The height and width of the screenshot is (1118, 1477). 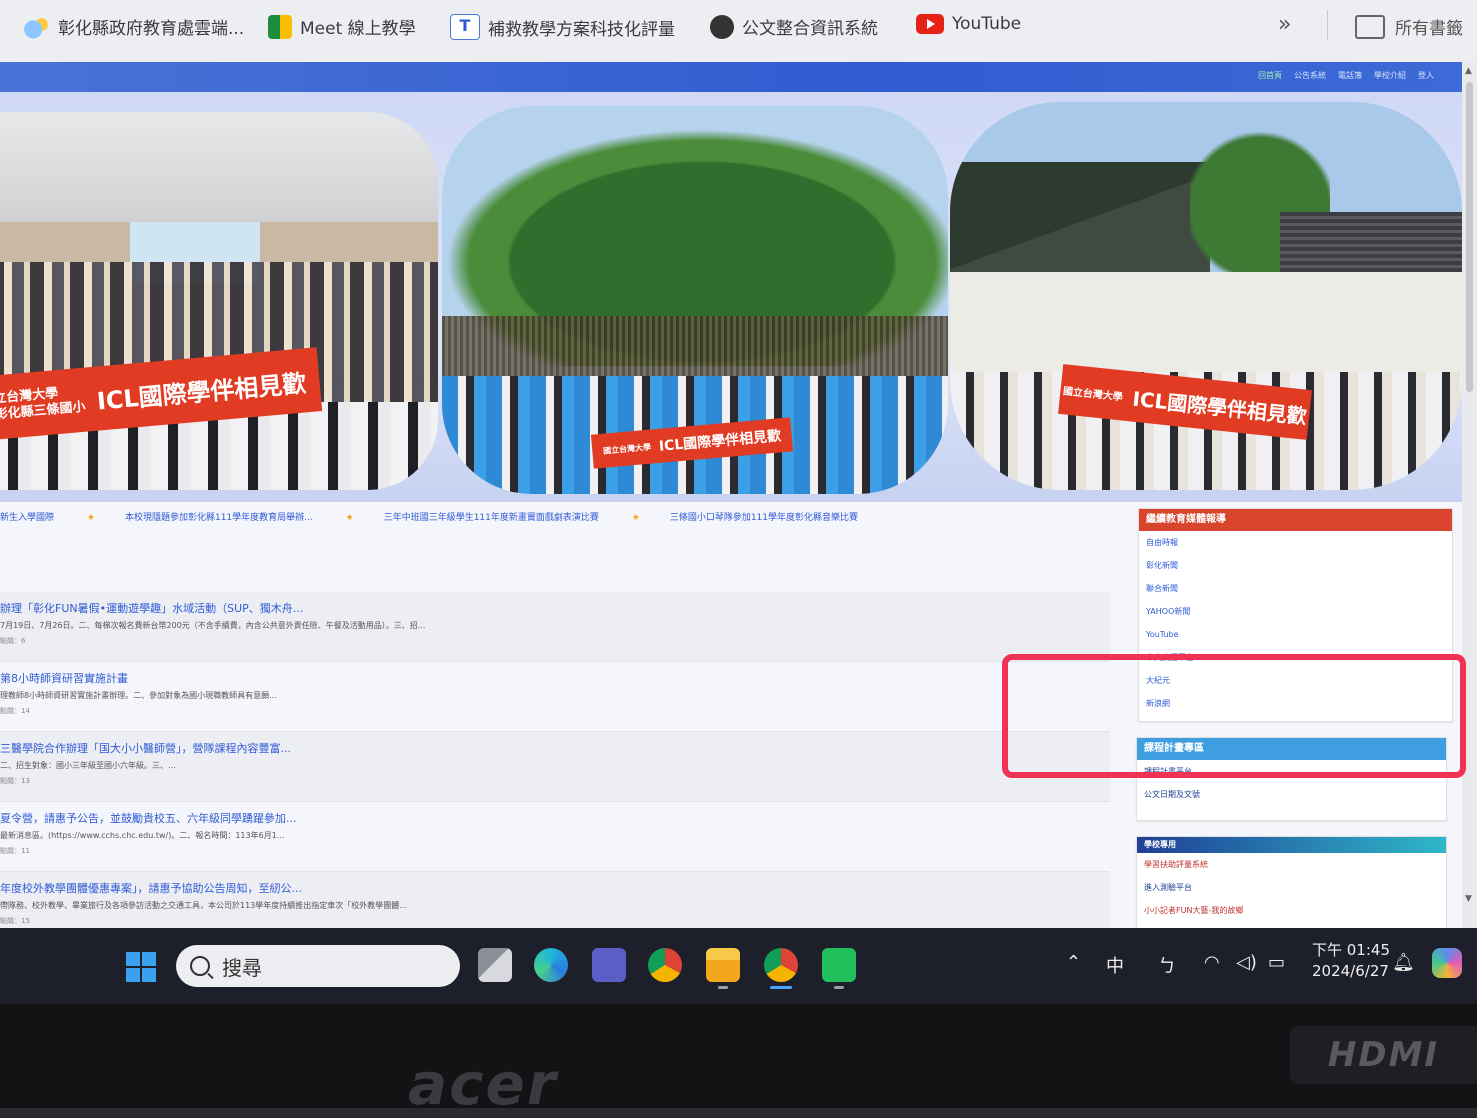 What do you see at coordinates (15, 921) in the screenshot?
I see `news-meta: 點閱：15` at bounding box center [15, 921].